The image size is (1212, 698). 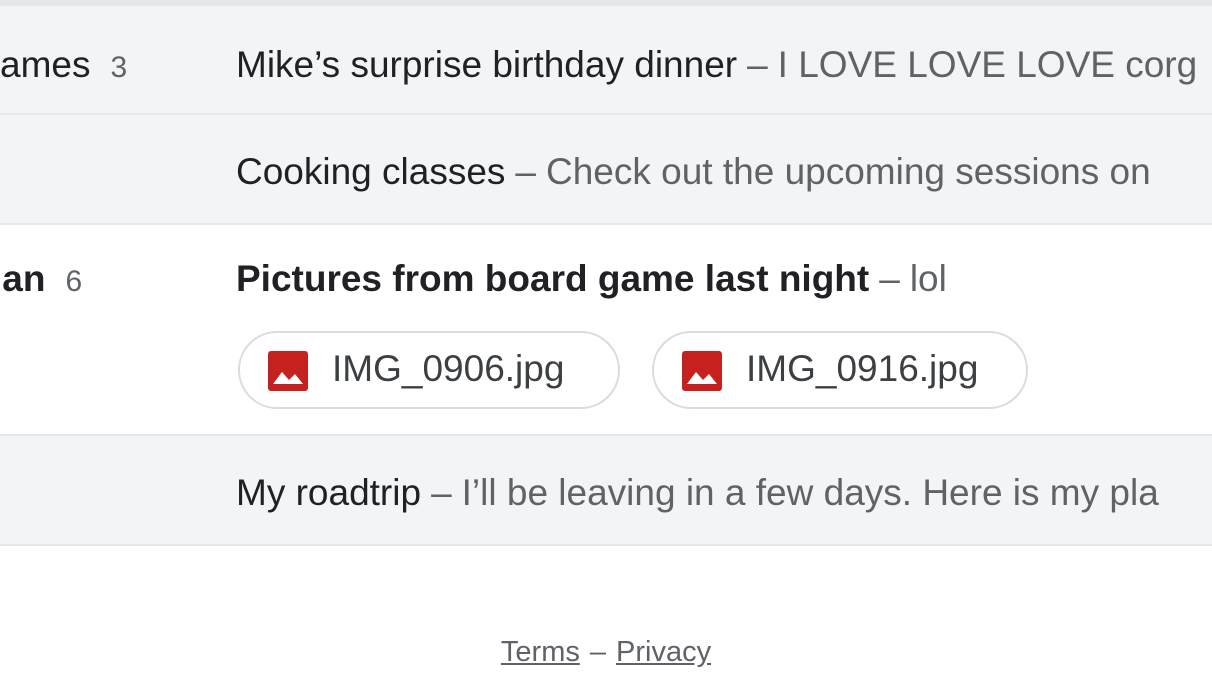 I want to click on sender-name: lan, so click(x=23, y=278).